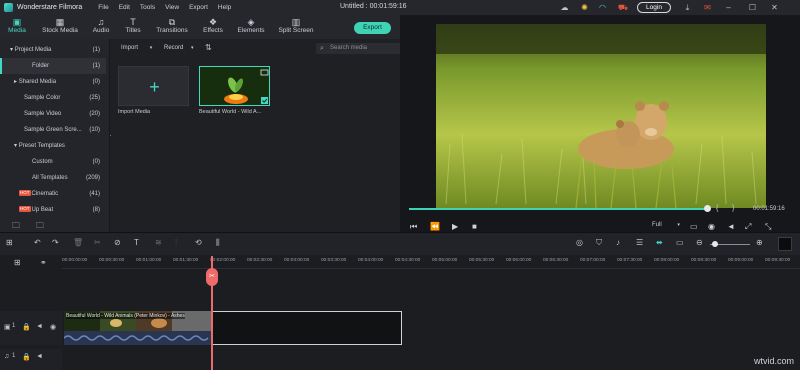 This screenshot has height=370, width=800. Describe the element at coordinates (153, 86) in the screenshot. I see `import-media-tile: +` at that location.